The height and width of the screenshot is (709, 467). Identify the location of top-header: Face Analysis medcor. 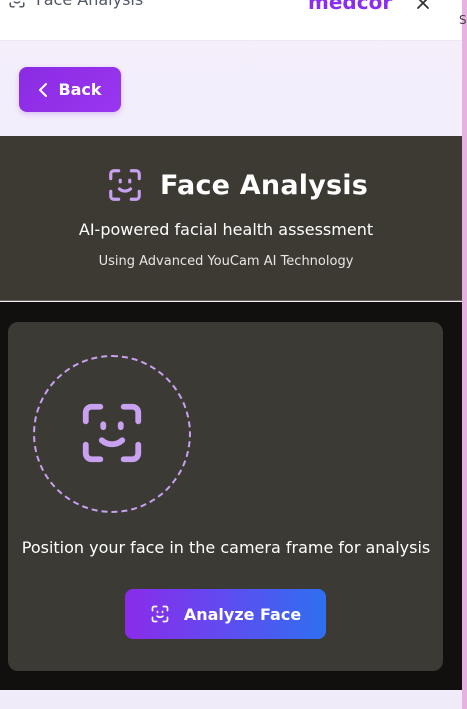
(231, 20).